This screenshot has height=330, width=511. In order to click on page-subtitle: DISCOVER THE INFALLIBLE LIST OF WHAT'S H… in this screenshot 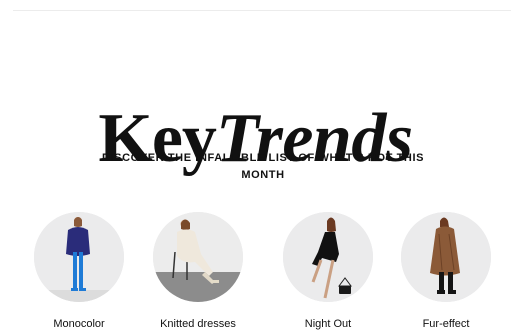, I will do `click(263, 166)`.